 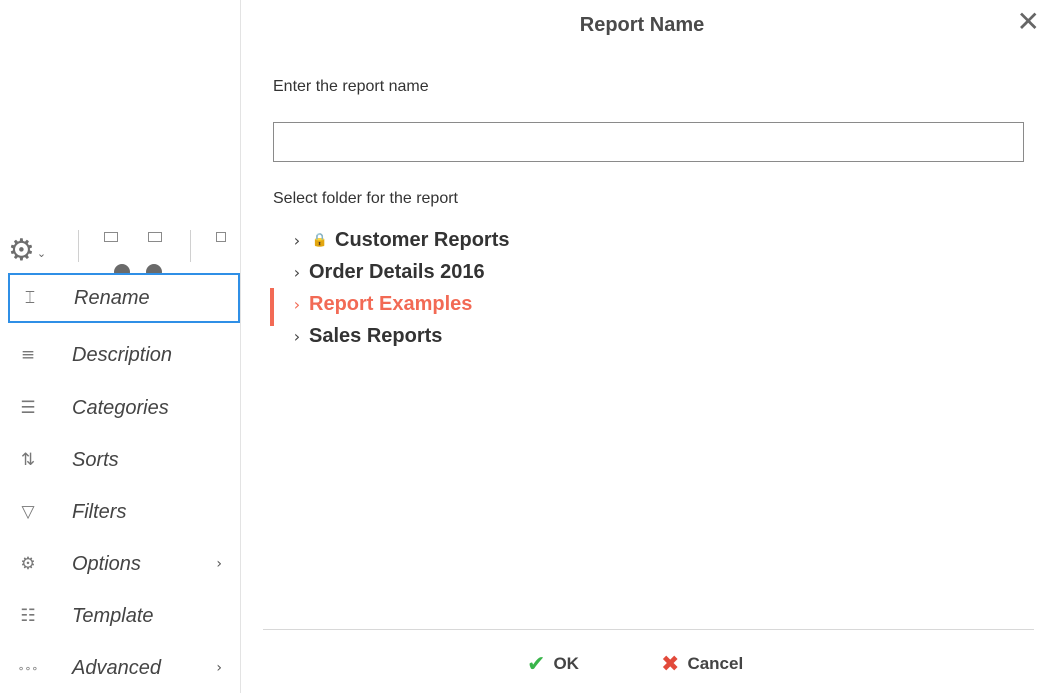 I want to click on menu-item-label: Categories, so click(x=120, y=407).